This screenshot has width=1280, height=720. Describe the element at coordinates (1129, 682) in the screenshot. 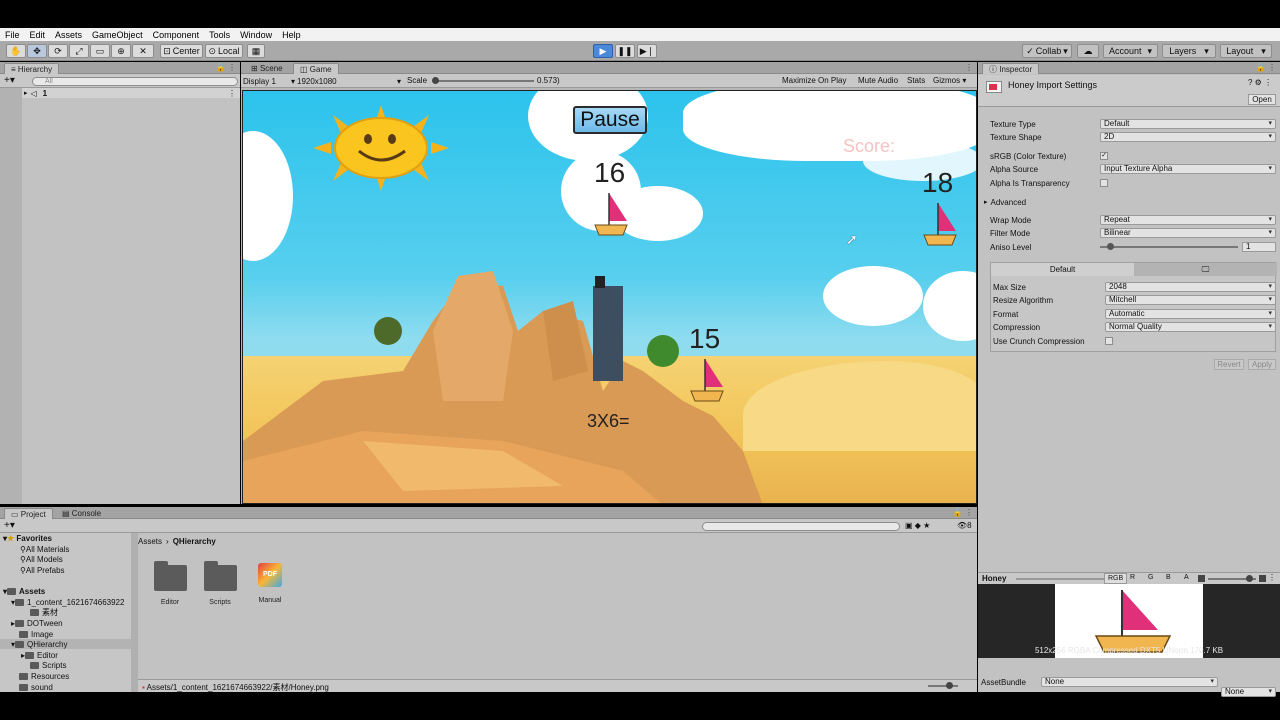

I see `assetbundle-dropdown: None` at that location.